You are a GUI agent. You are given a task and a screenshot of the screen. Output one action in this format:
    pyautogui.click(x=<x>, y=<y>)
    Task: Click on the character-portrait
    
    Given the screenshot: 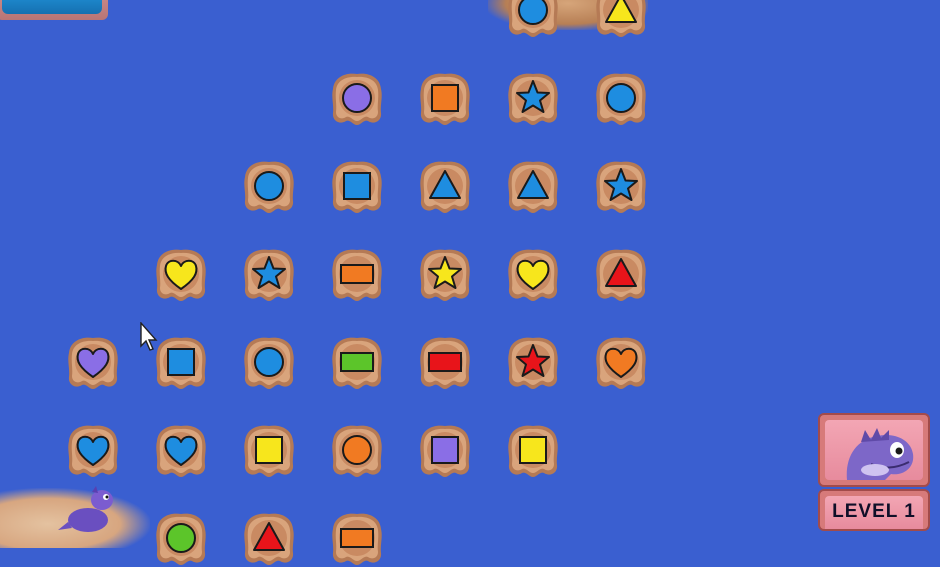 What is the action you would take?
    pyautogui.click(x=874, y=450)
    